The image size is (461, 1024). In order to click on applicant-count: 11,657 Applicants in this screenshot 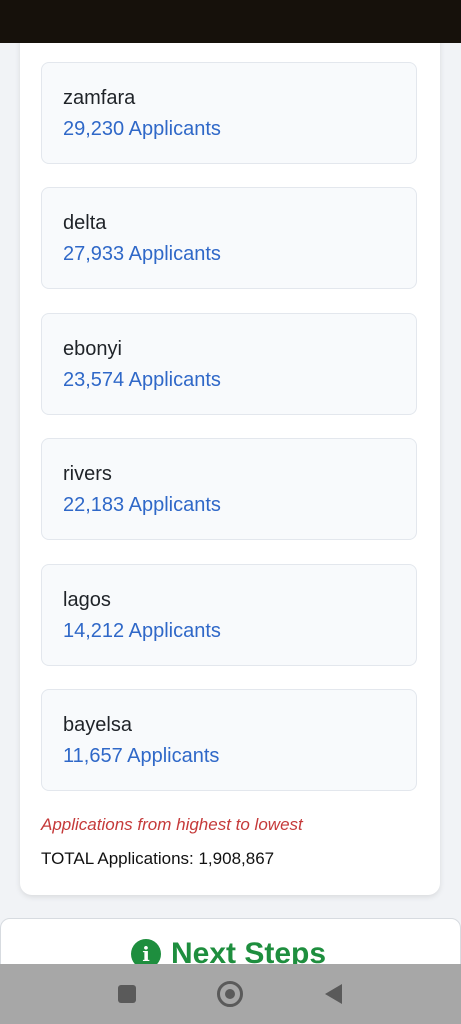, I will do `click(141, 756)`.